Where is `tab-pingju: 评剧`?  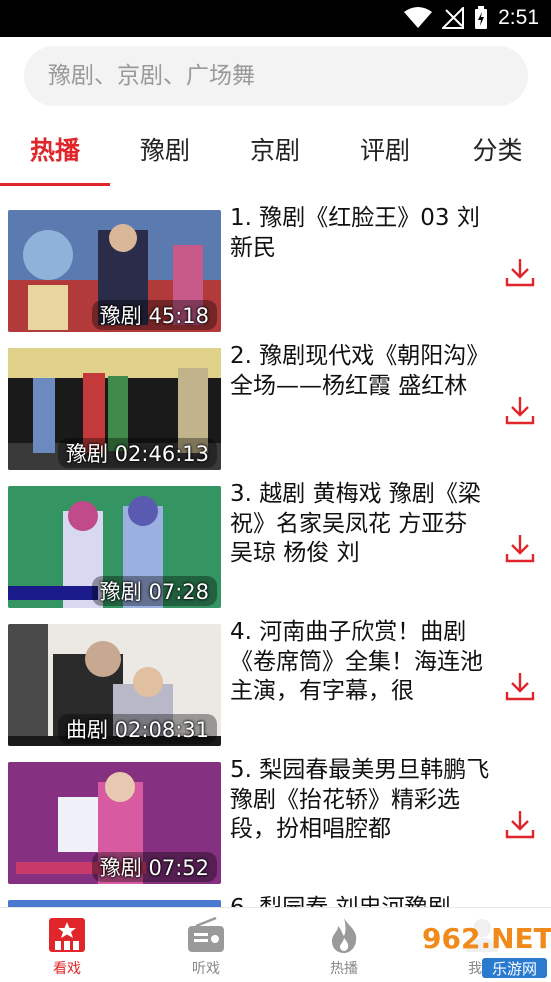
tab-pingju: 评剧 is located at coordinates (385, 153).